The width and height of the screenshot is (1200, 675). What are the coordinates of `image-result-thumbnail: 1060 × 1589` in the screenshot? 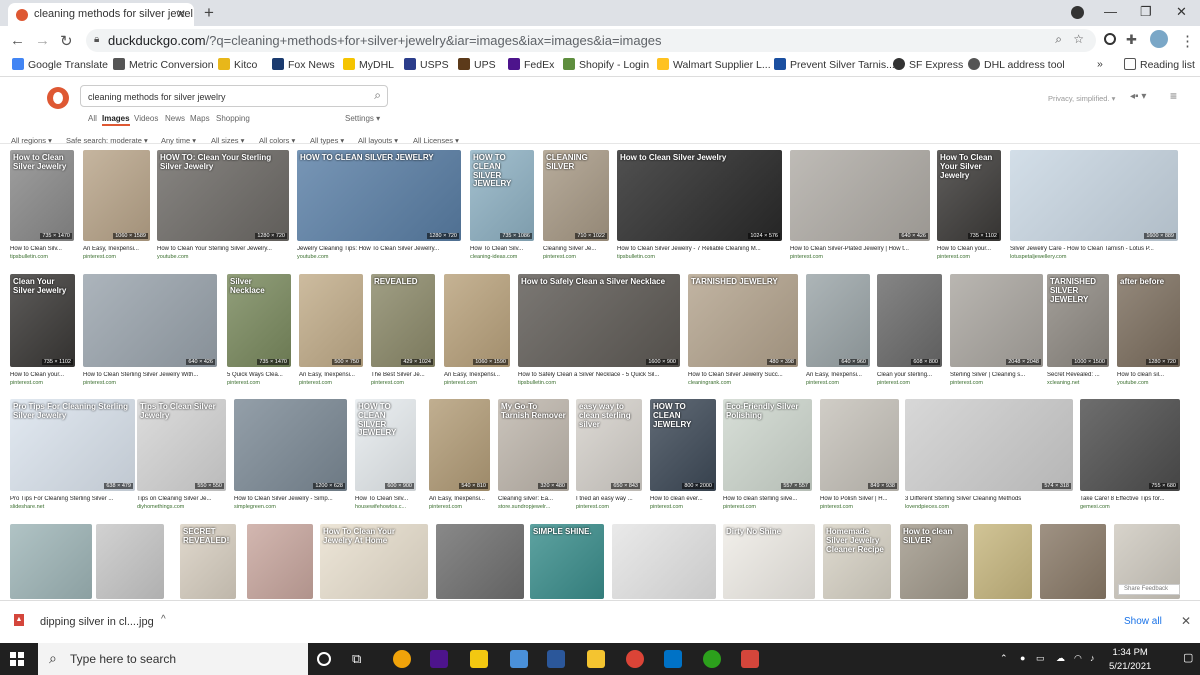 It's located at (116, 195).